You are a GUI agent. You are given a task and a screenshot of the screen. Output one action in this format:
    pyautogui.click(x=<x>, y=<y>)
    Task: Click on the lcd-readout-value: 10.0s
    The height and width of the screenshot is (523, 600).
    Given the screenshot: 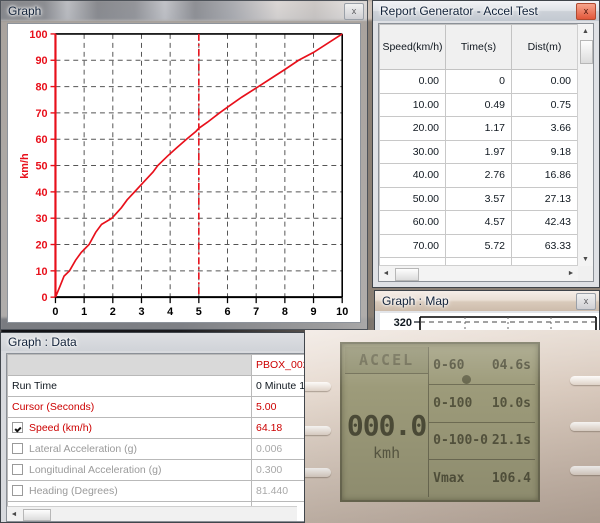 What is the action you would take?
    pyautogui.click(x=511, y=403)
    